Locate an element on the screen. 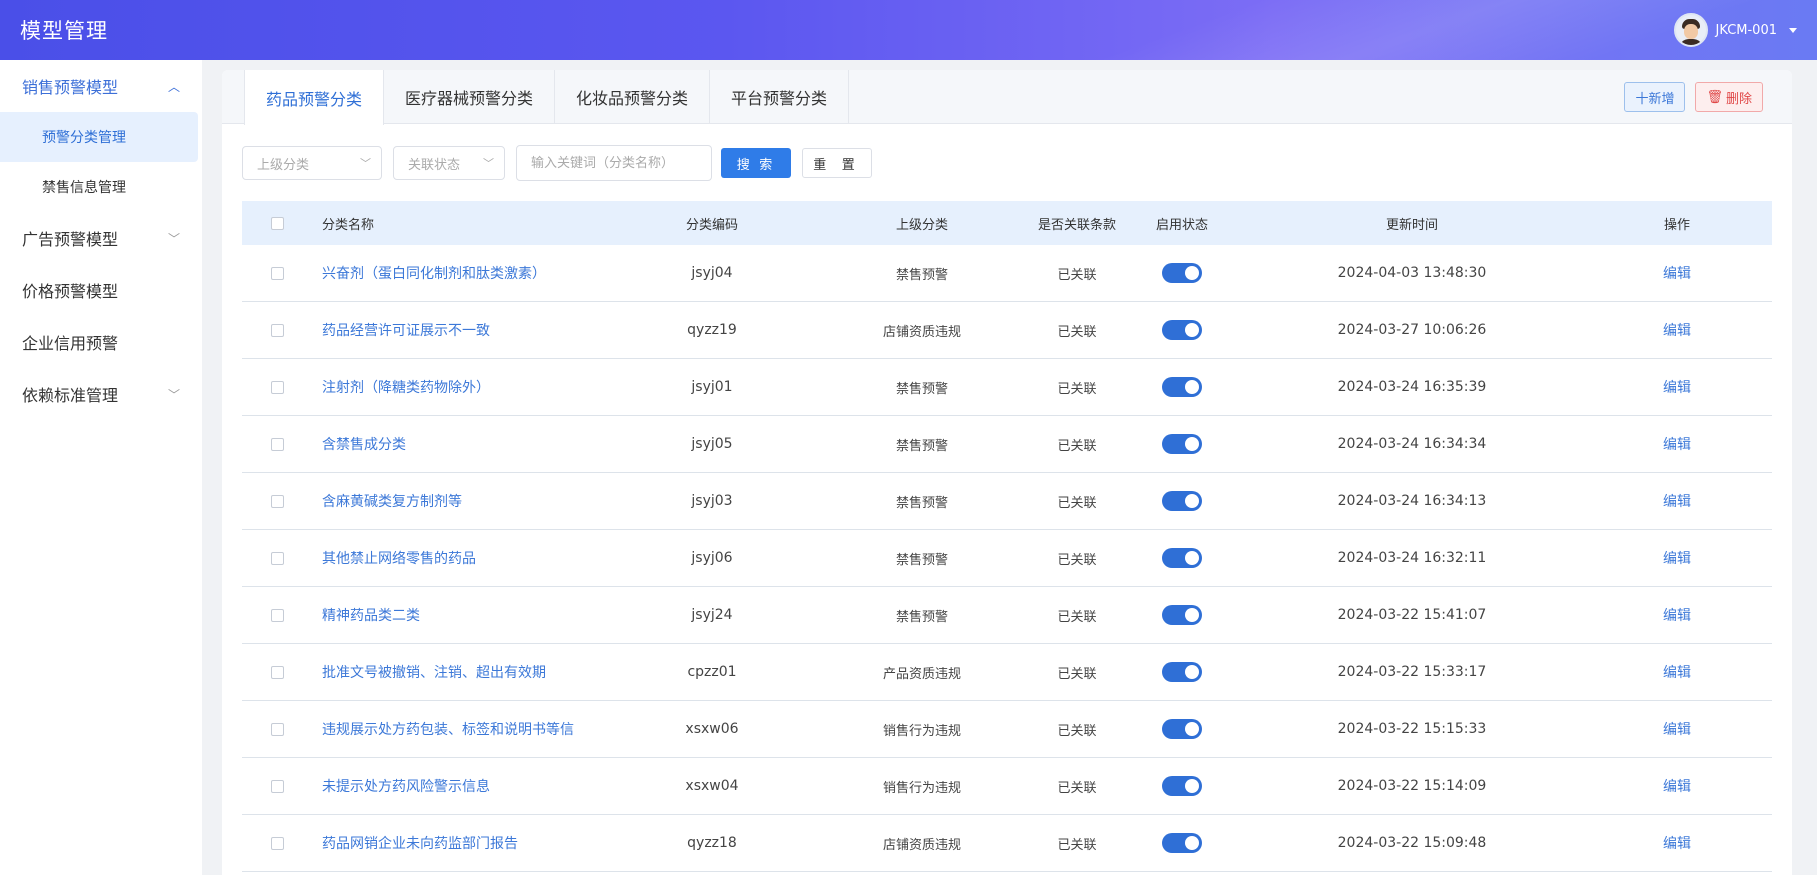  category-code: jsyj01 is located at coordinates (712, 387).